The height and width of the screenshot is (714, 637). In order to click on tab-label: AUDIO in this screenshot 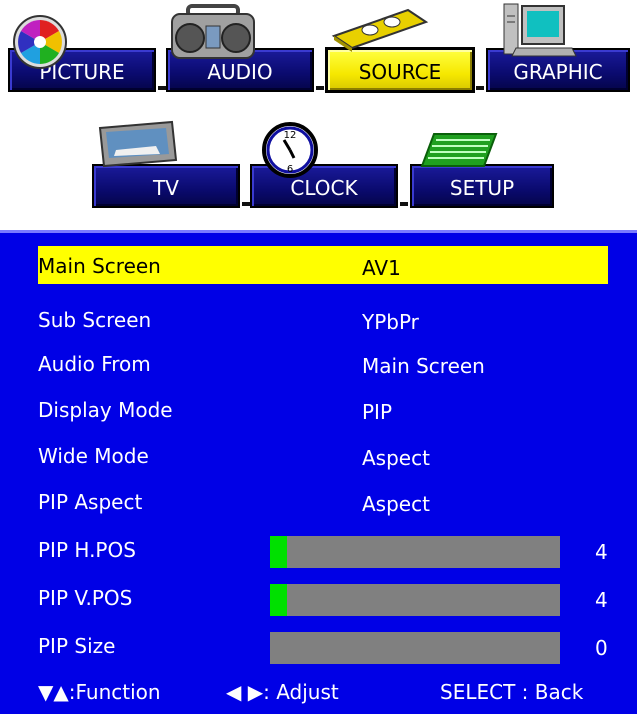, I will do `click(240, 72)`.